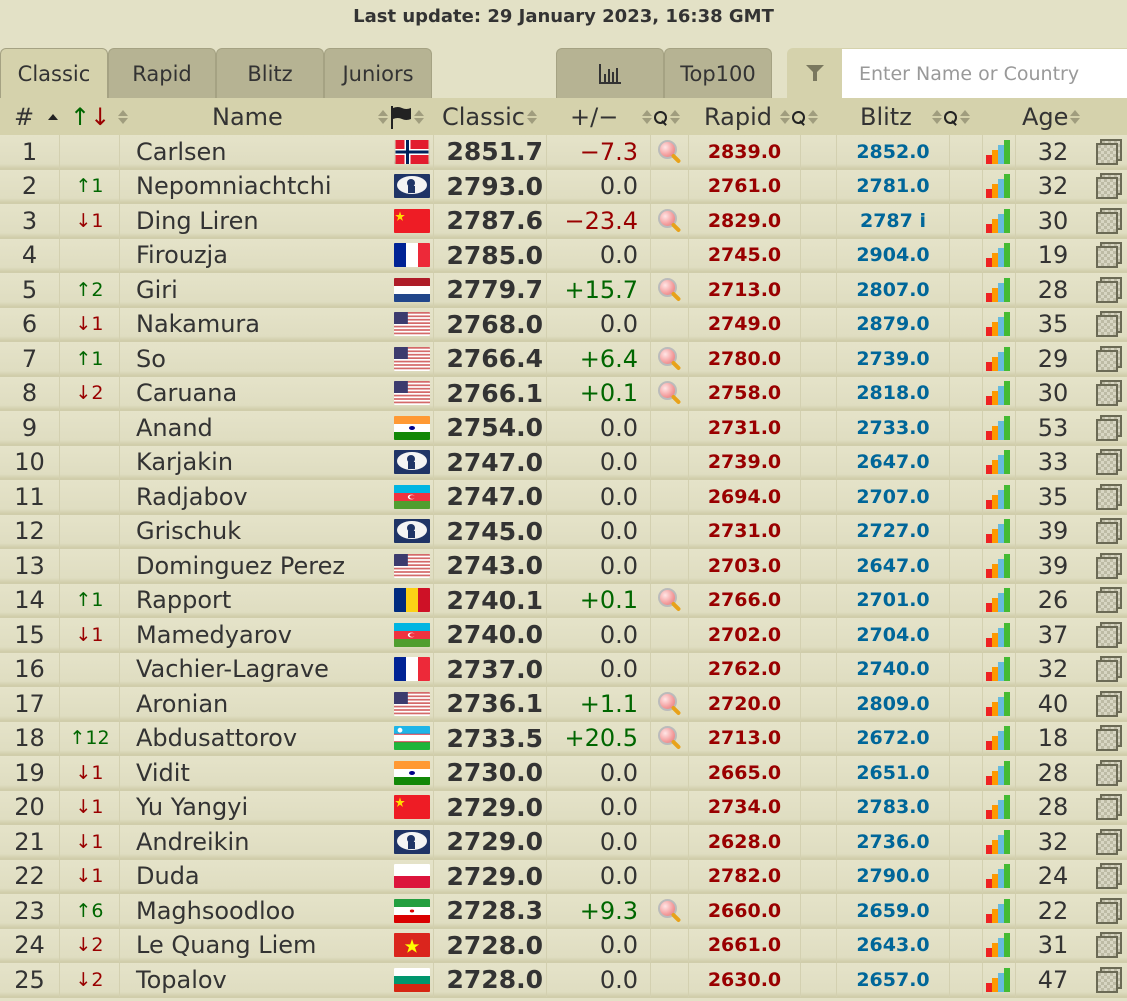 The image size is (1127, 1001). What do you see at coordinates (718, 73) in the screenshot?
I see `tab-top100: Top100` at bounding box center [718, 73].